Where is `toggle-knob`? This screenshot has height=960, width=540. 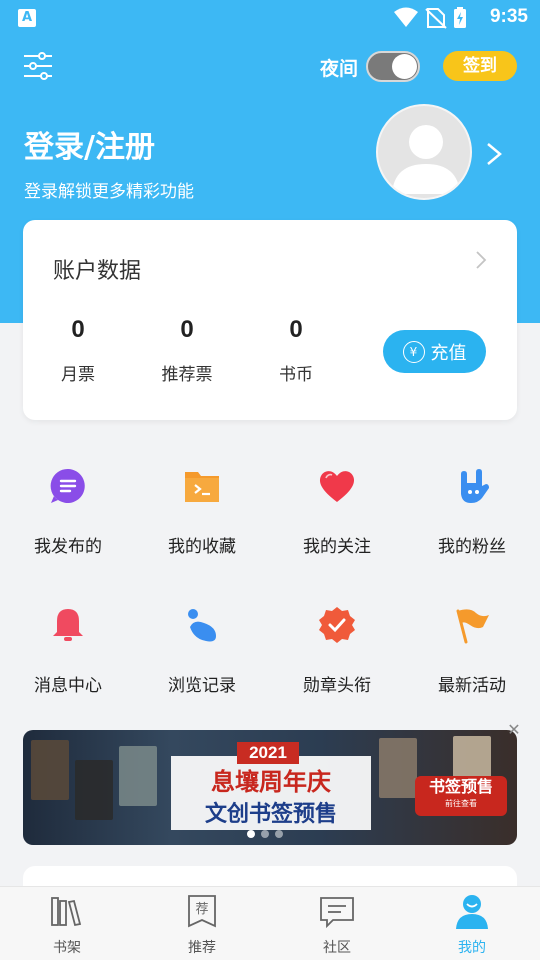
toggle-knob is located at coordinates (404, 66).